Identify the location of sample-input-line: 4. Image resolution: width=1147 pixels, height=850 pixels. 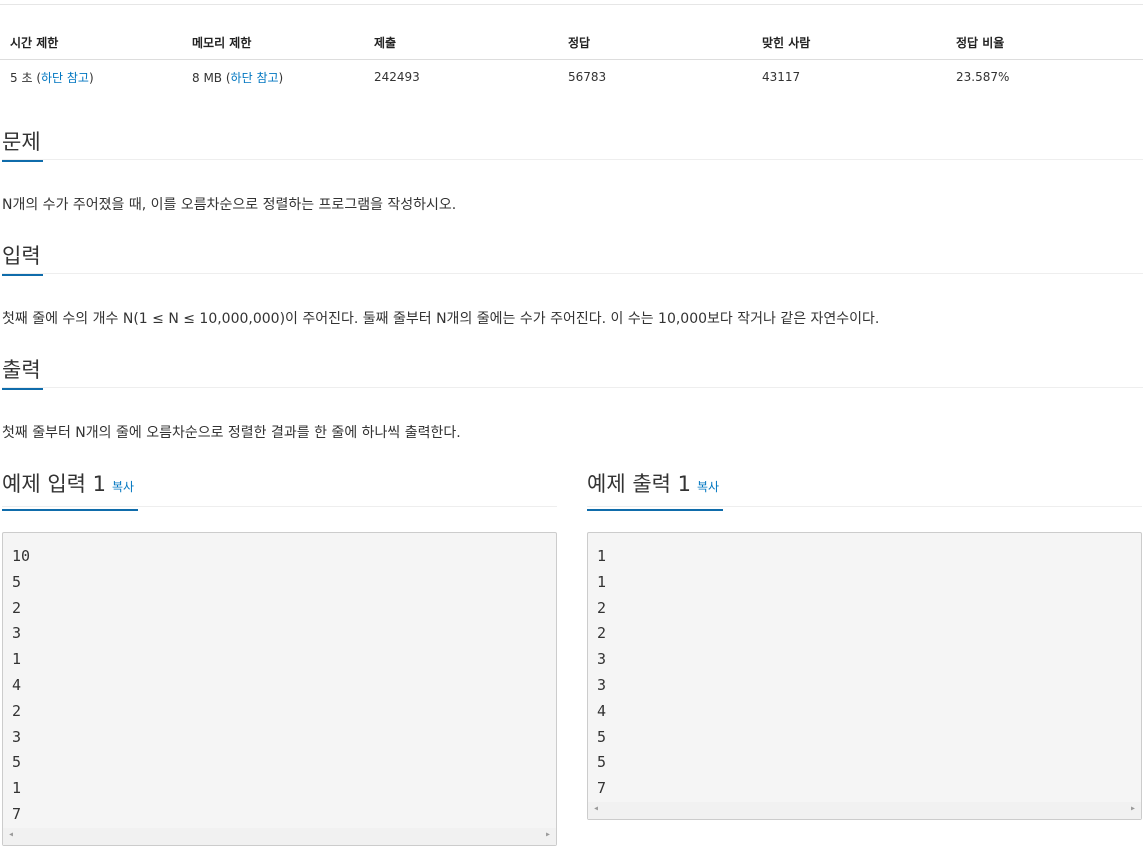
(17, 684).